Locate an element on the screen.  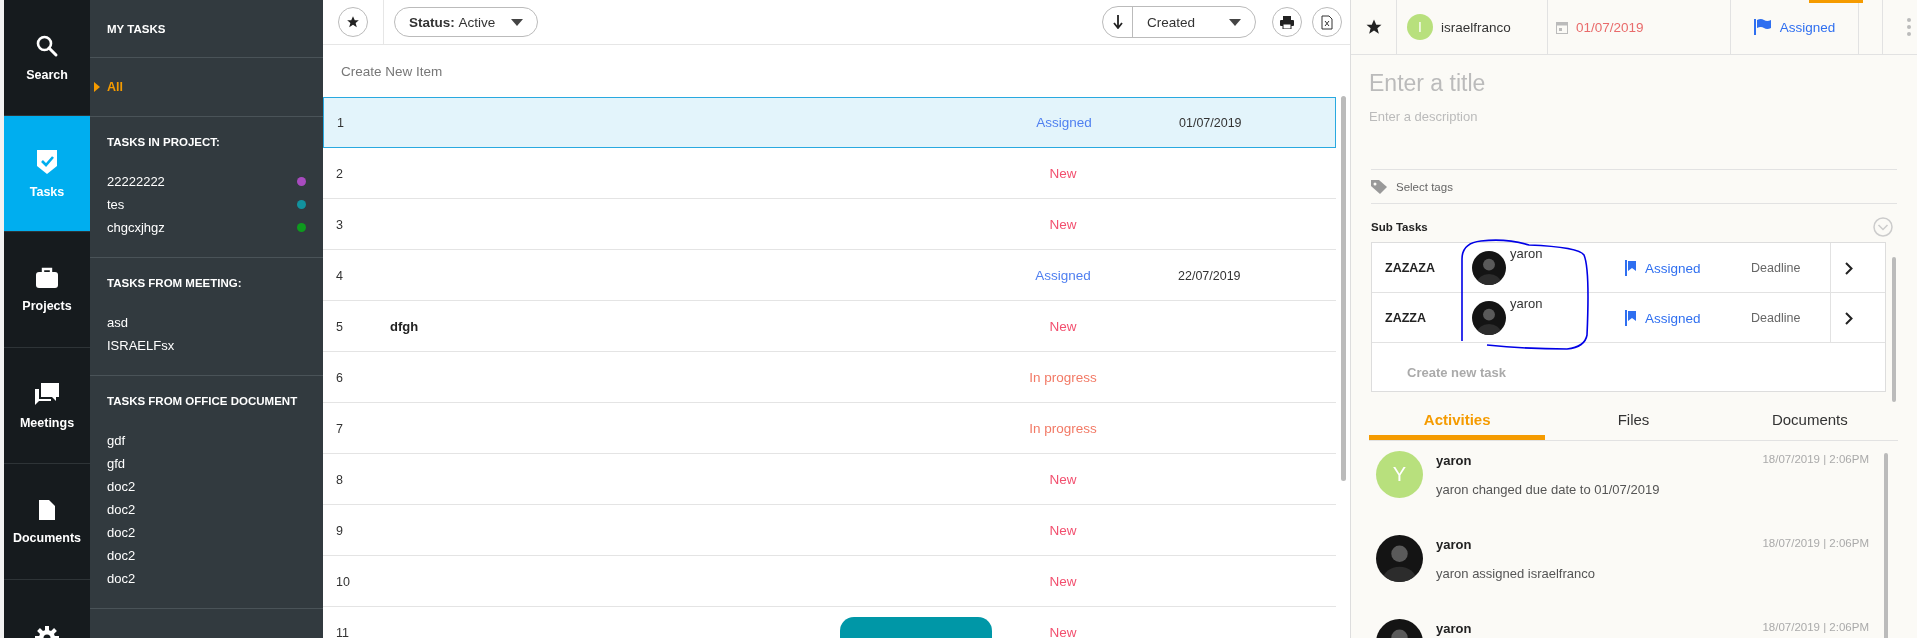
sidebar-item: tes is located at coordinates (116, 204).